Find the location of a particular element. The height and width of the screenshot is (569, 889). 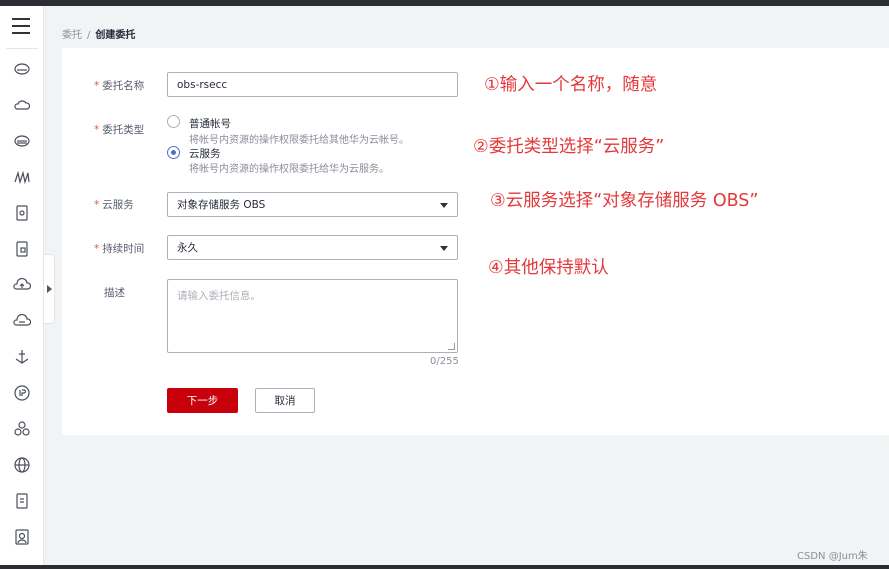

sidebar-divider is located at coordinates (22, 48).